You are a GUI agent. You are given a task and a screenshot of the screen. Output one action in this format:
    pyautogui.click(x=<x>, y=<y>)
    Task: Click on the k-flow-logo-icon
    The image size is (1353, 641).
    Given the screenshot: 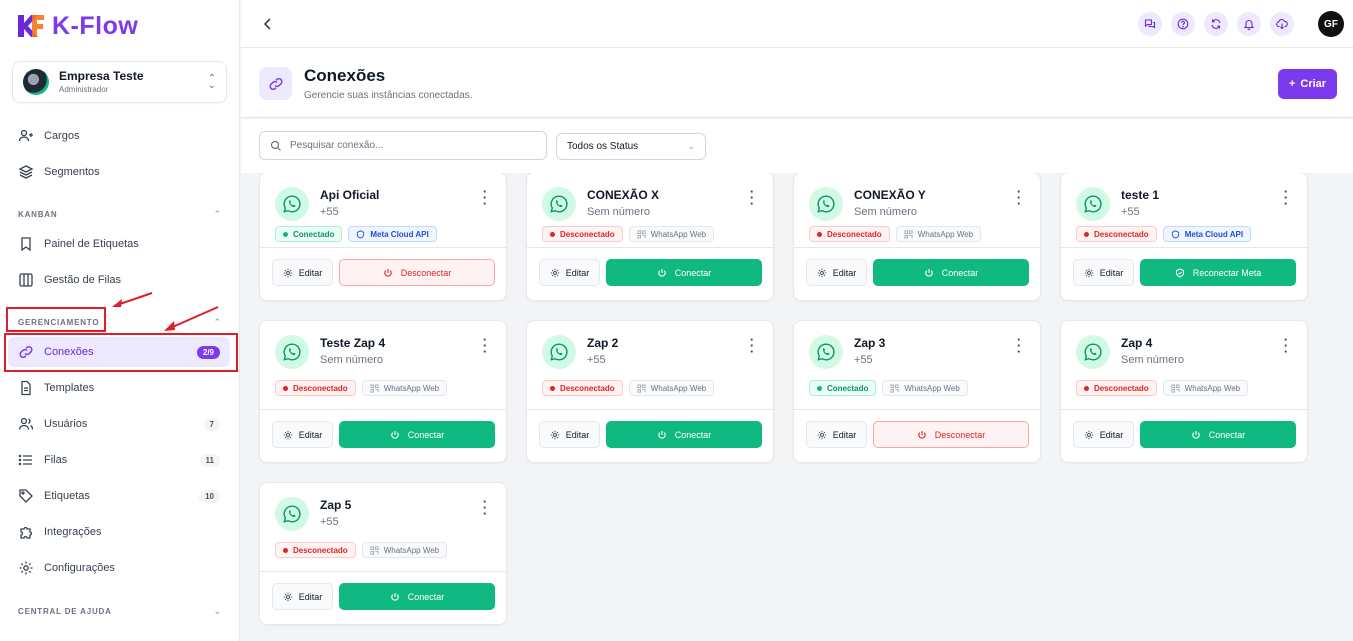 What is the action you would take?
    pyautogui.click(x=31, y=26)
    